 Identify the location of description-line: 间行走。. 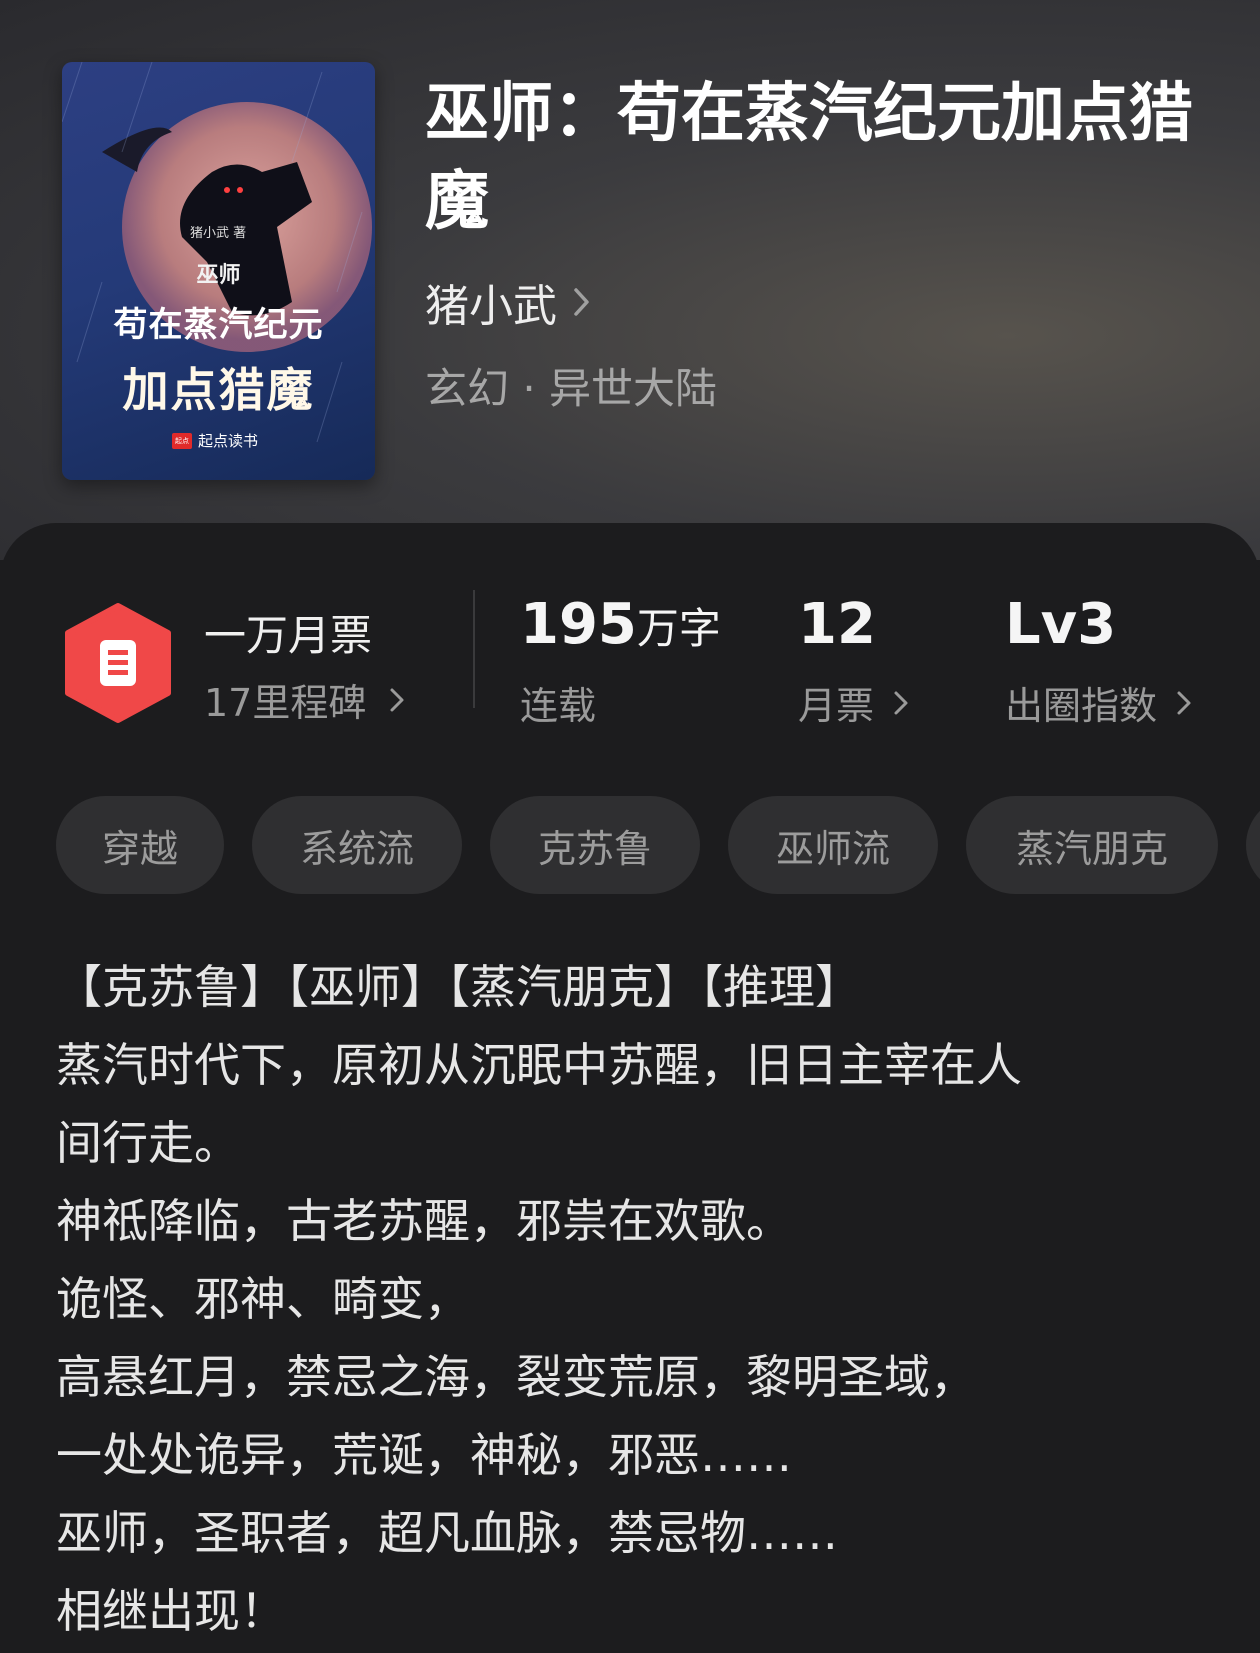
(148, 1143).